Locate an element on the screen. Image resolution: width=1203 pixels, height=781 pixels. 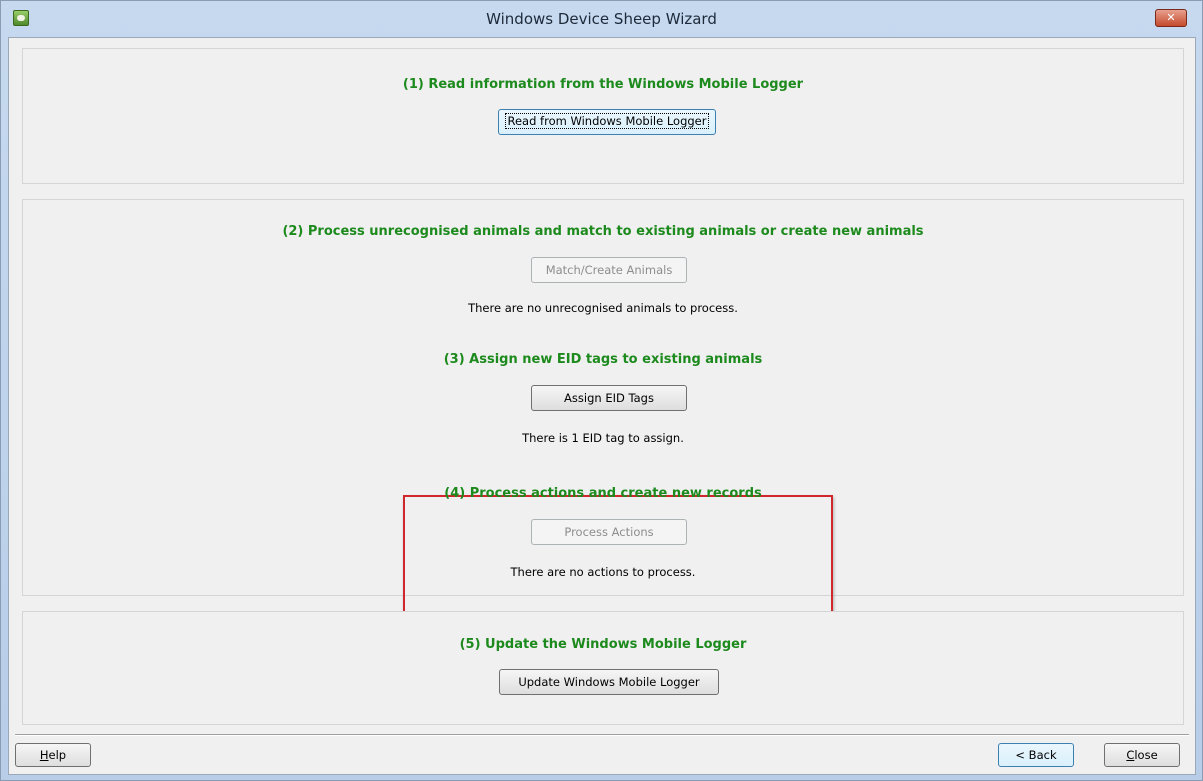
step5-heading: (5) Update the Windows Mobile Logger is located at coordinates (603, 644).